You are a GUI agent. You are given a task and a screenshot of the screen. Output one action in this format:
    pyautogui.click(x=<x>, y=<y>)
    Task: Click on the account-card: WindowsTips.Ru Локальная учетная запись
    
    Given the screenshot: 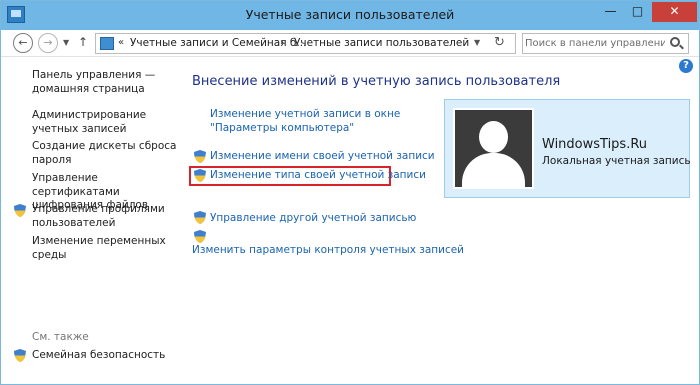 What is the action you would take?
    pyautogui.click(x=567, y=148)
    